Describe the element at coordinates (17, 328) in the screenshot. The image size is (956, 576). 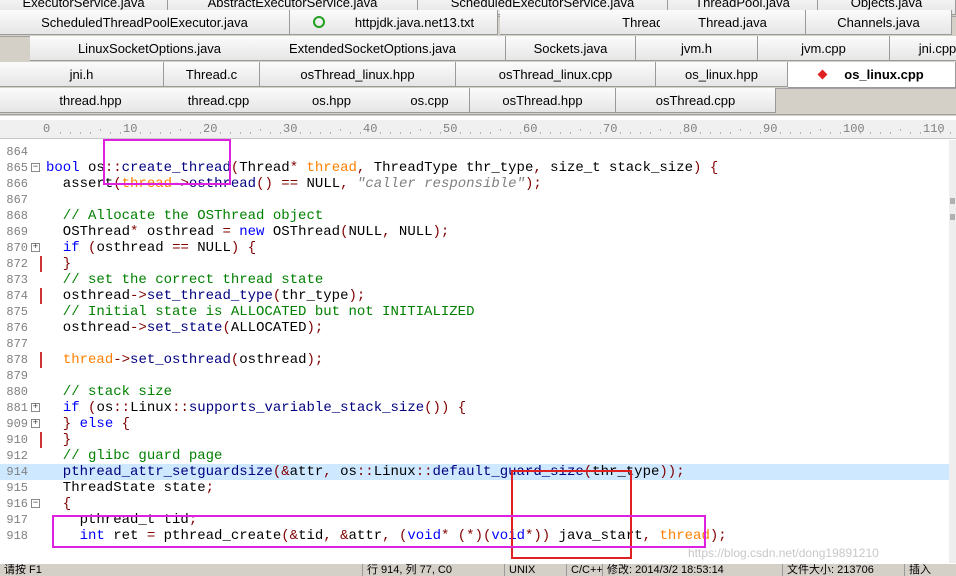
I see `line-number: 876` at that location.